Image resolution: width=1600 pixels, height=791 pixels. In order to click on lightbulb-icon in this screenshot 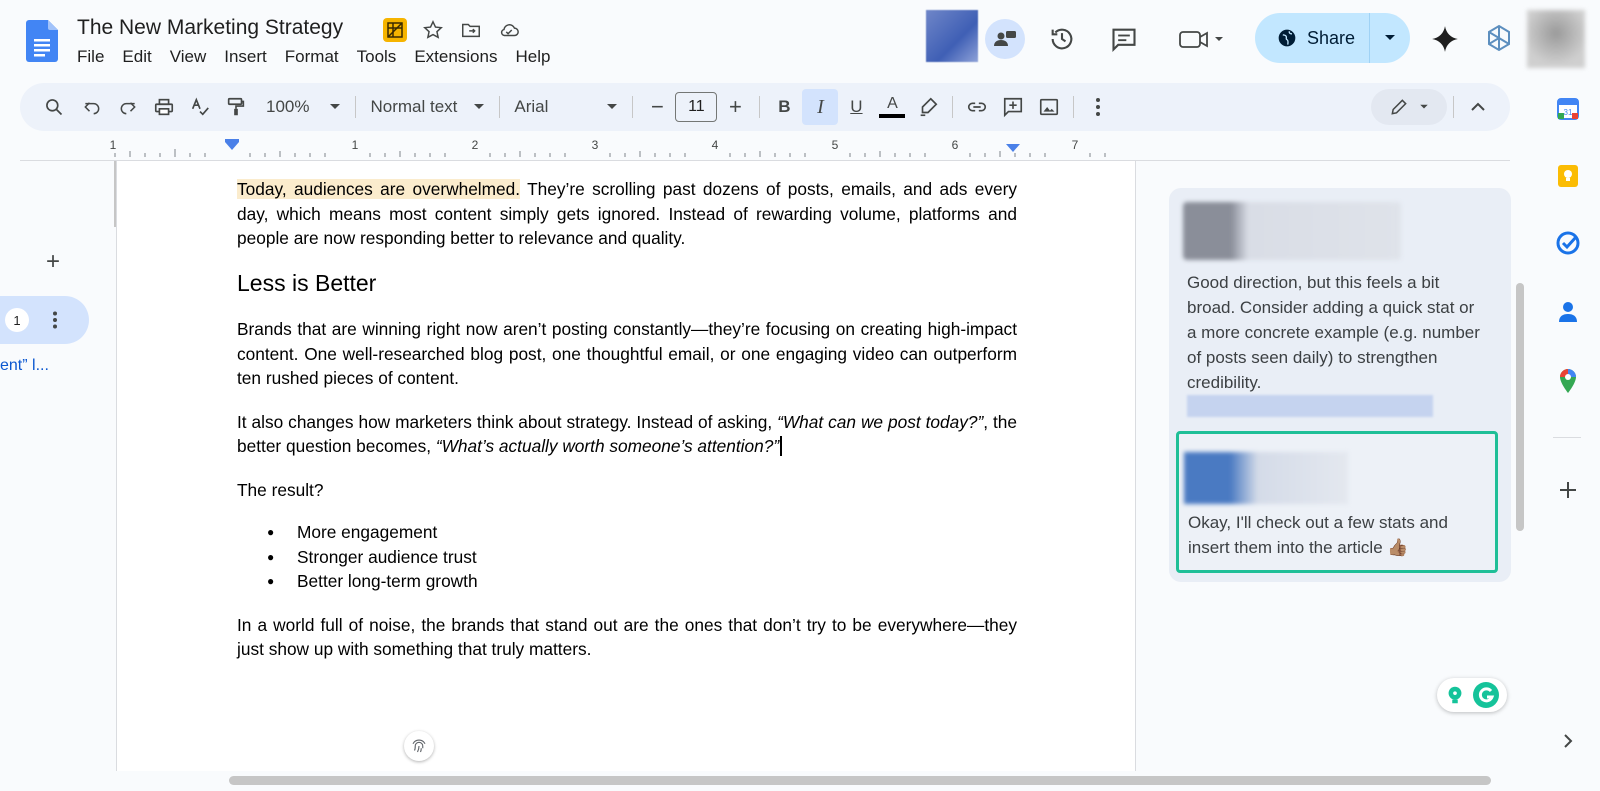, I will do `click(1455, 695)`.